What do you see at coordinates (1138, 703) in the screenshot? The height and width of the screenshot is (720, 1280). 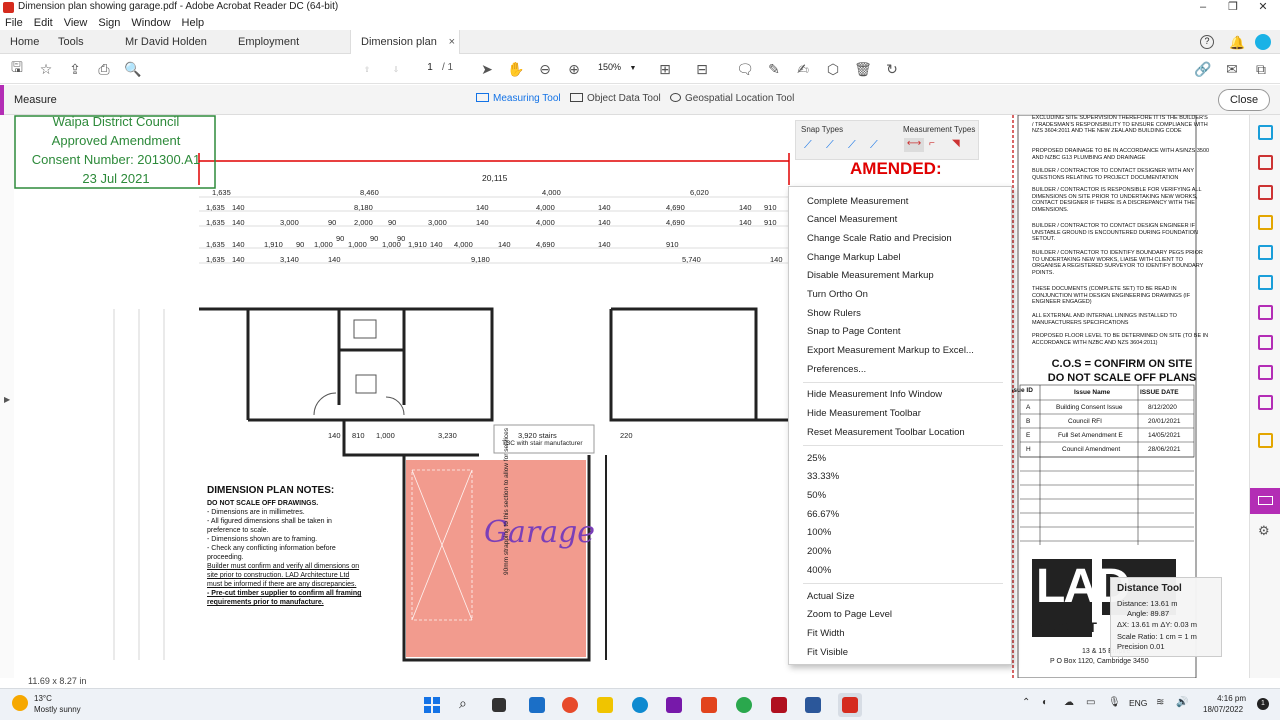 I see `language-indicator: ENG` at bounding box center [1138, 703].